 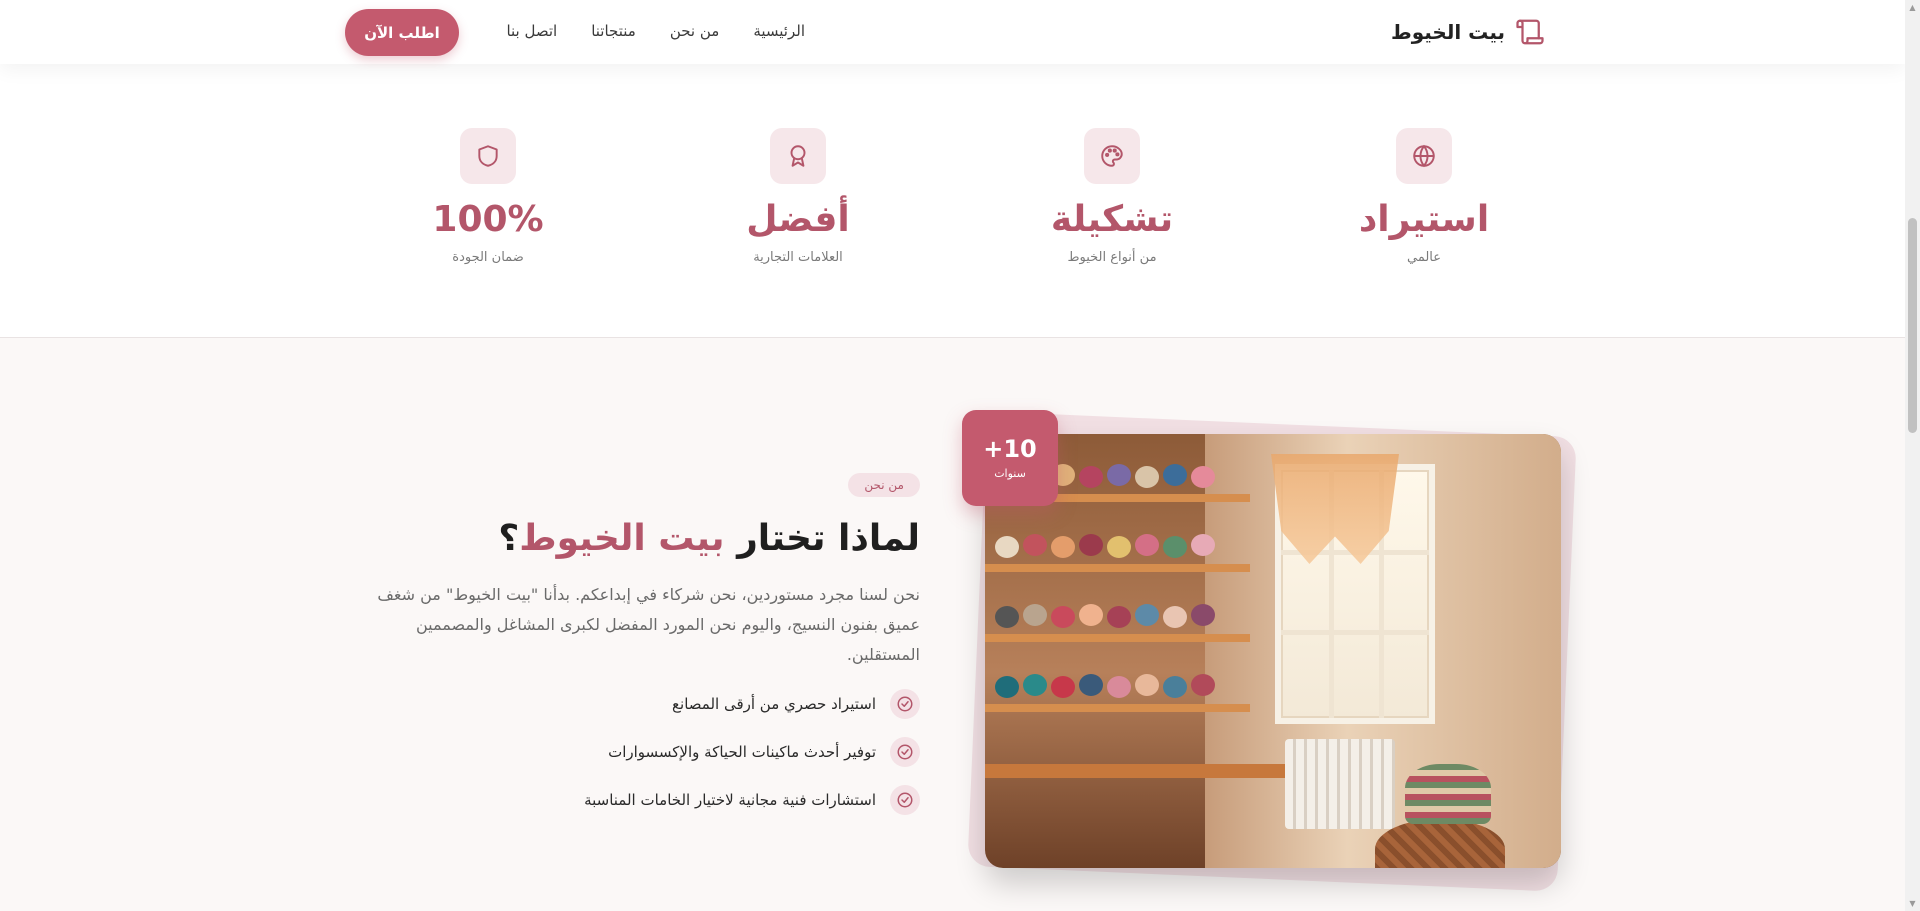 I want to click on about-title: لماذا تختار بيت الخيوط؟, so click(x=709, y=538).